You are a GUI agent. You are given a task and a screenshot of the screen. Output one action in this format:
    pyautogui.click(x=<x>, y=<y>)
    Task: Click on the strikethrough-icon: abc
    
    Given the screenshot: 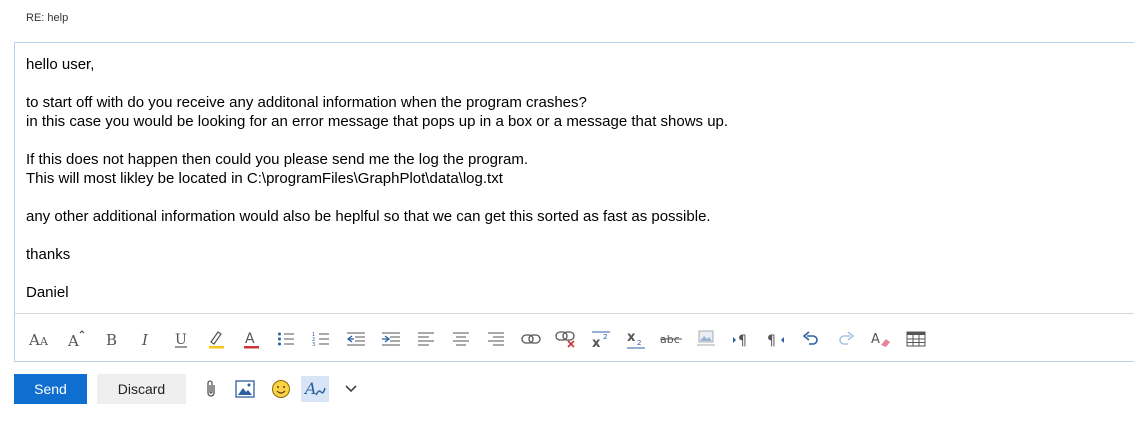 What is the action you would take?
    pyautogui.click(x=671, y=339)
    